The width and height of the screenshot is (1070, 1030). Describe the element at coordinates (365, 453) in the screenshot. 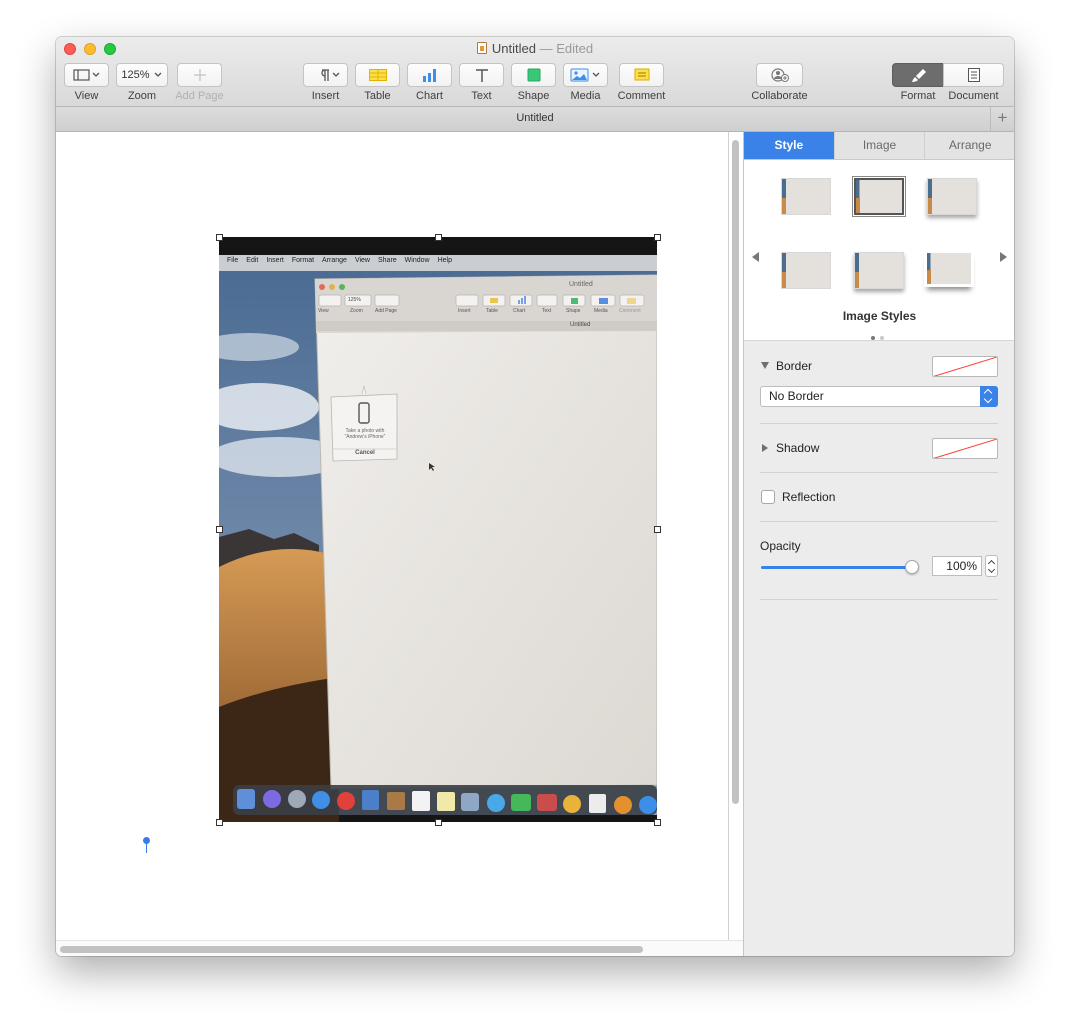

I see `photo-popover-cancel: Cancel` at that location.